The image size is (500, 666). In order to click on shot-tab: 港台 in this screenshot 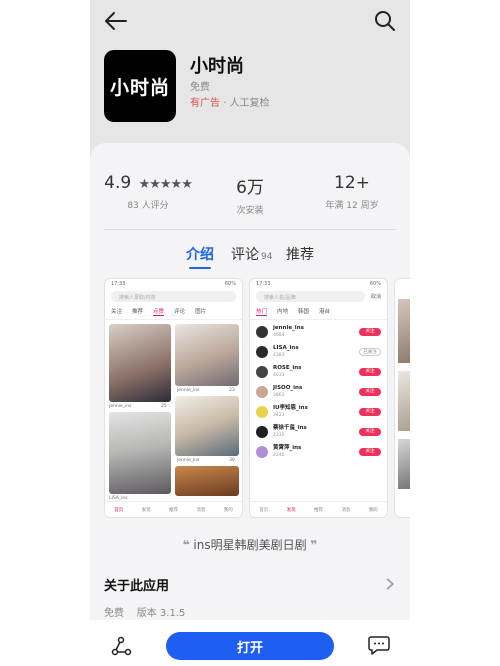, I will do `click(325, 312)`.